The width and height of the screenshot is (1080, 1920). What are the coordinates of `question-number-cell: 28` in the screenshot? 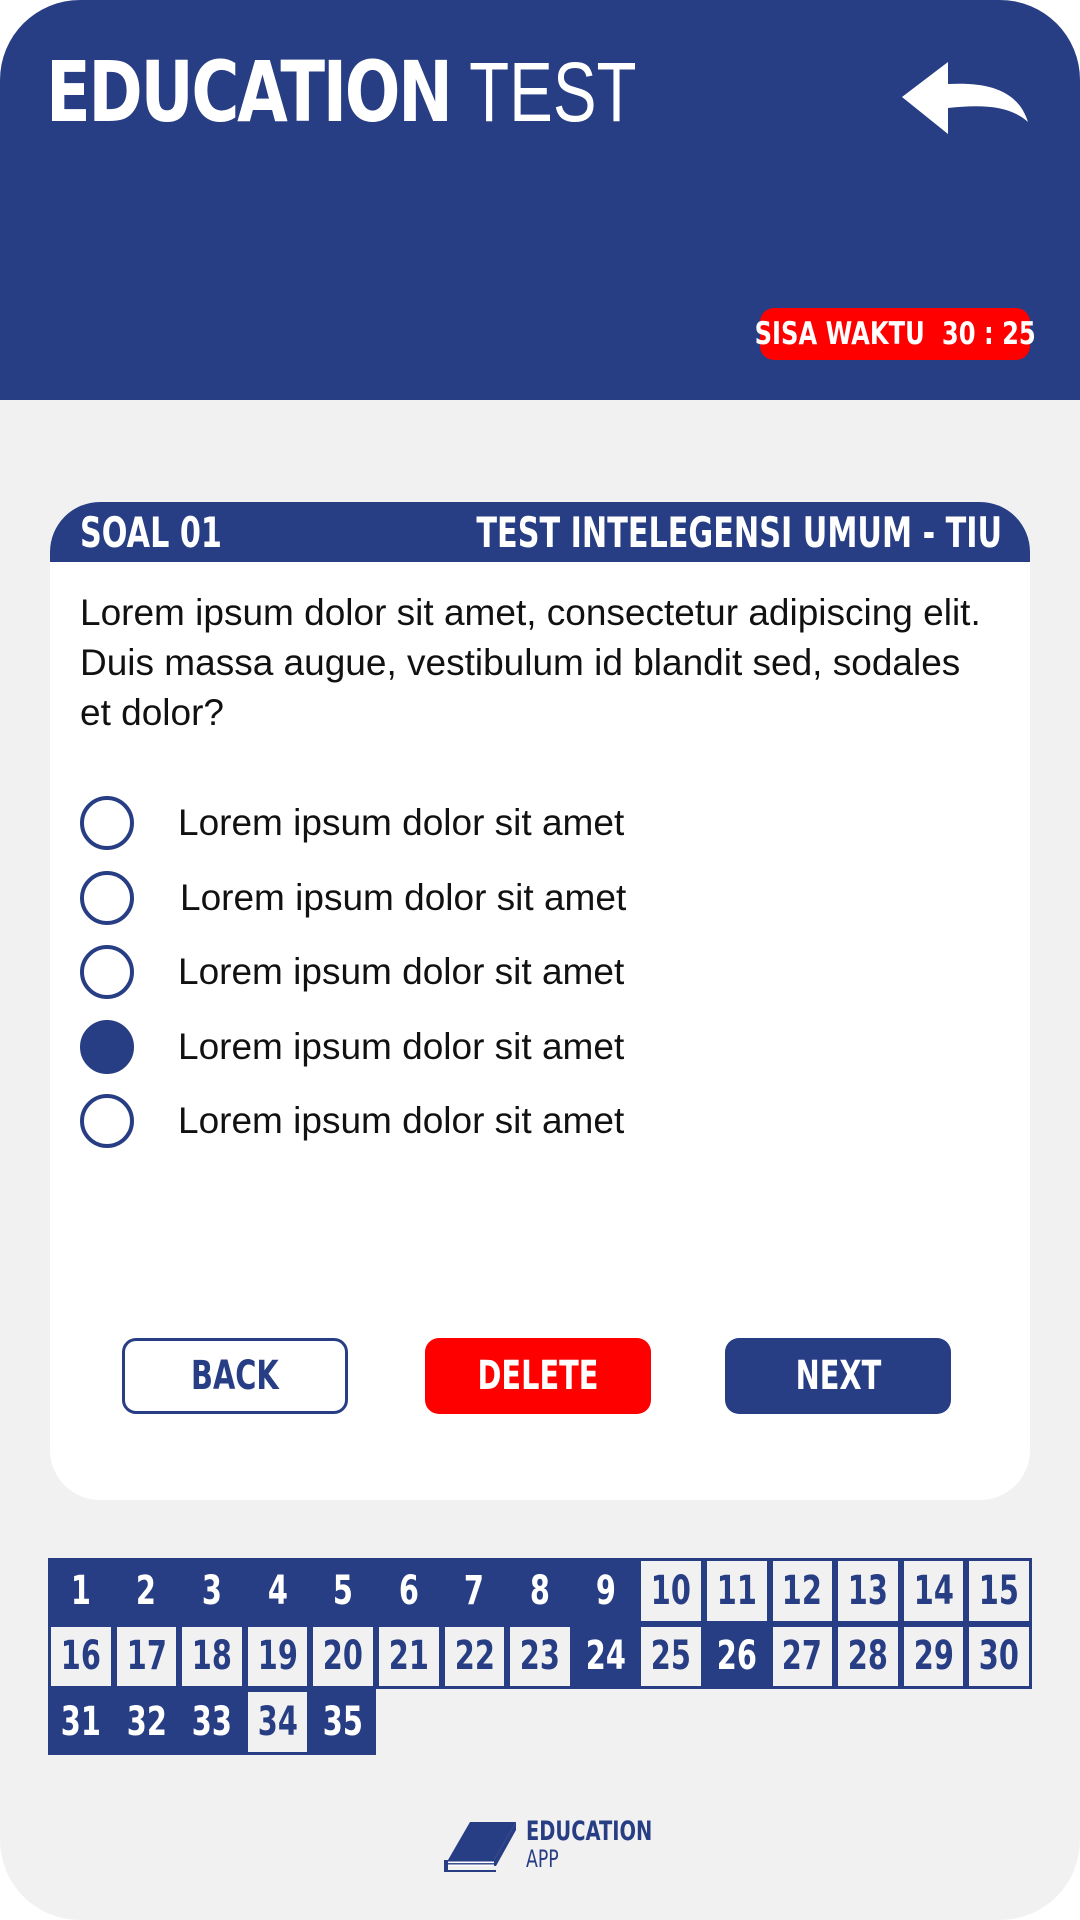 It's located at (868, 1656).